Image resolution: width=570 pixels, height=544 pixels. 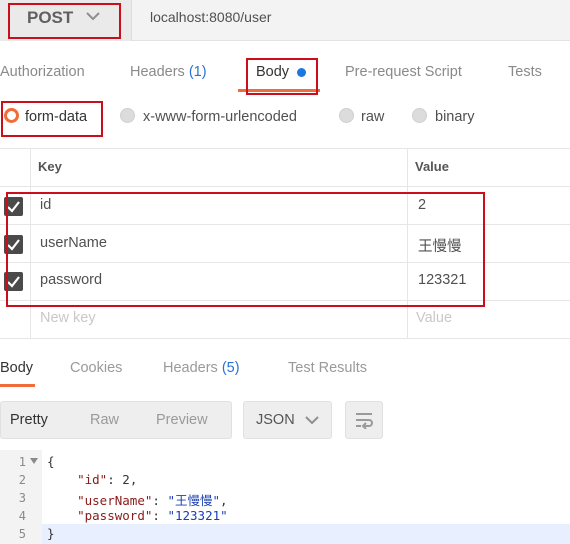 What do you see at coordinates (182, 420) in the screenshot?
I see `view-preview-button: Preview` at bounding box center [182, 420].